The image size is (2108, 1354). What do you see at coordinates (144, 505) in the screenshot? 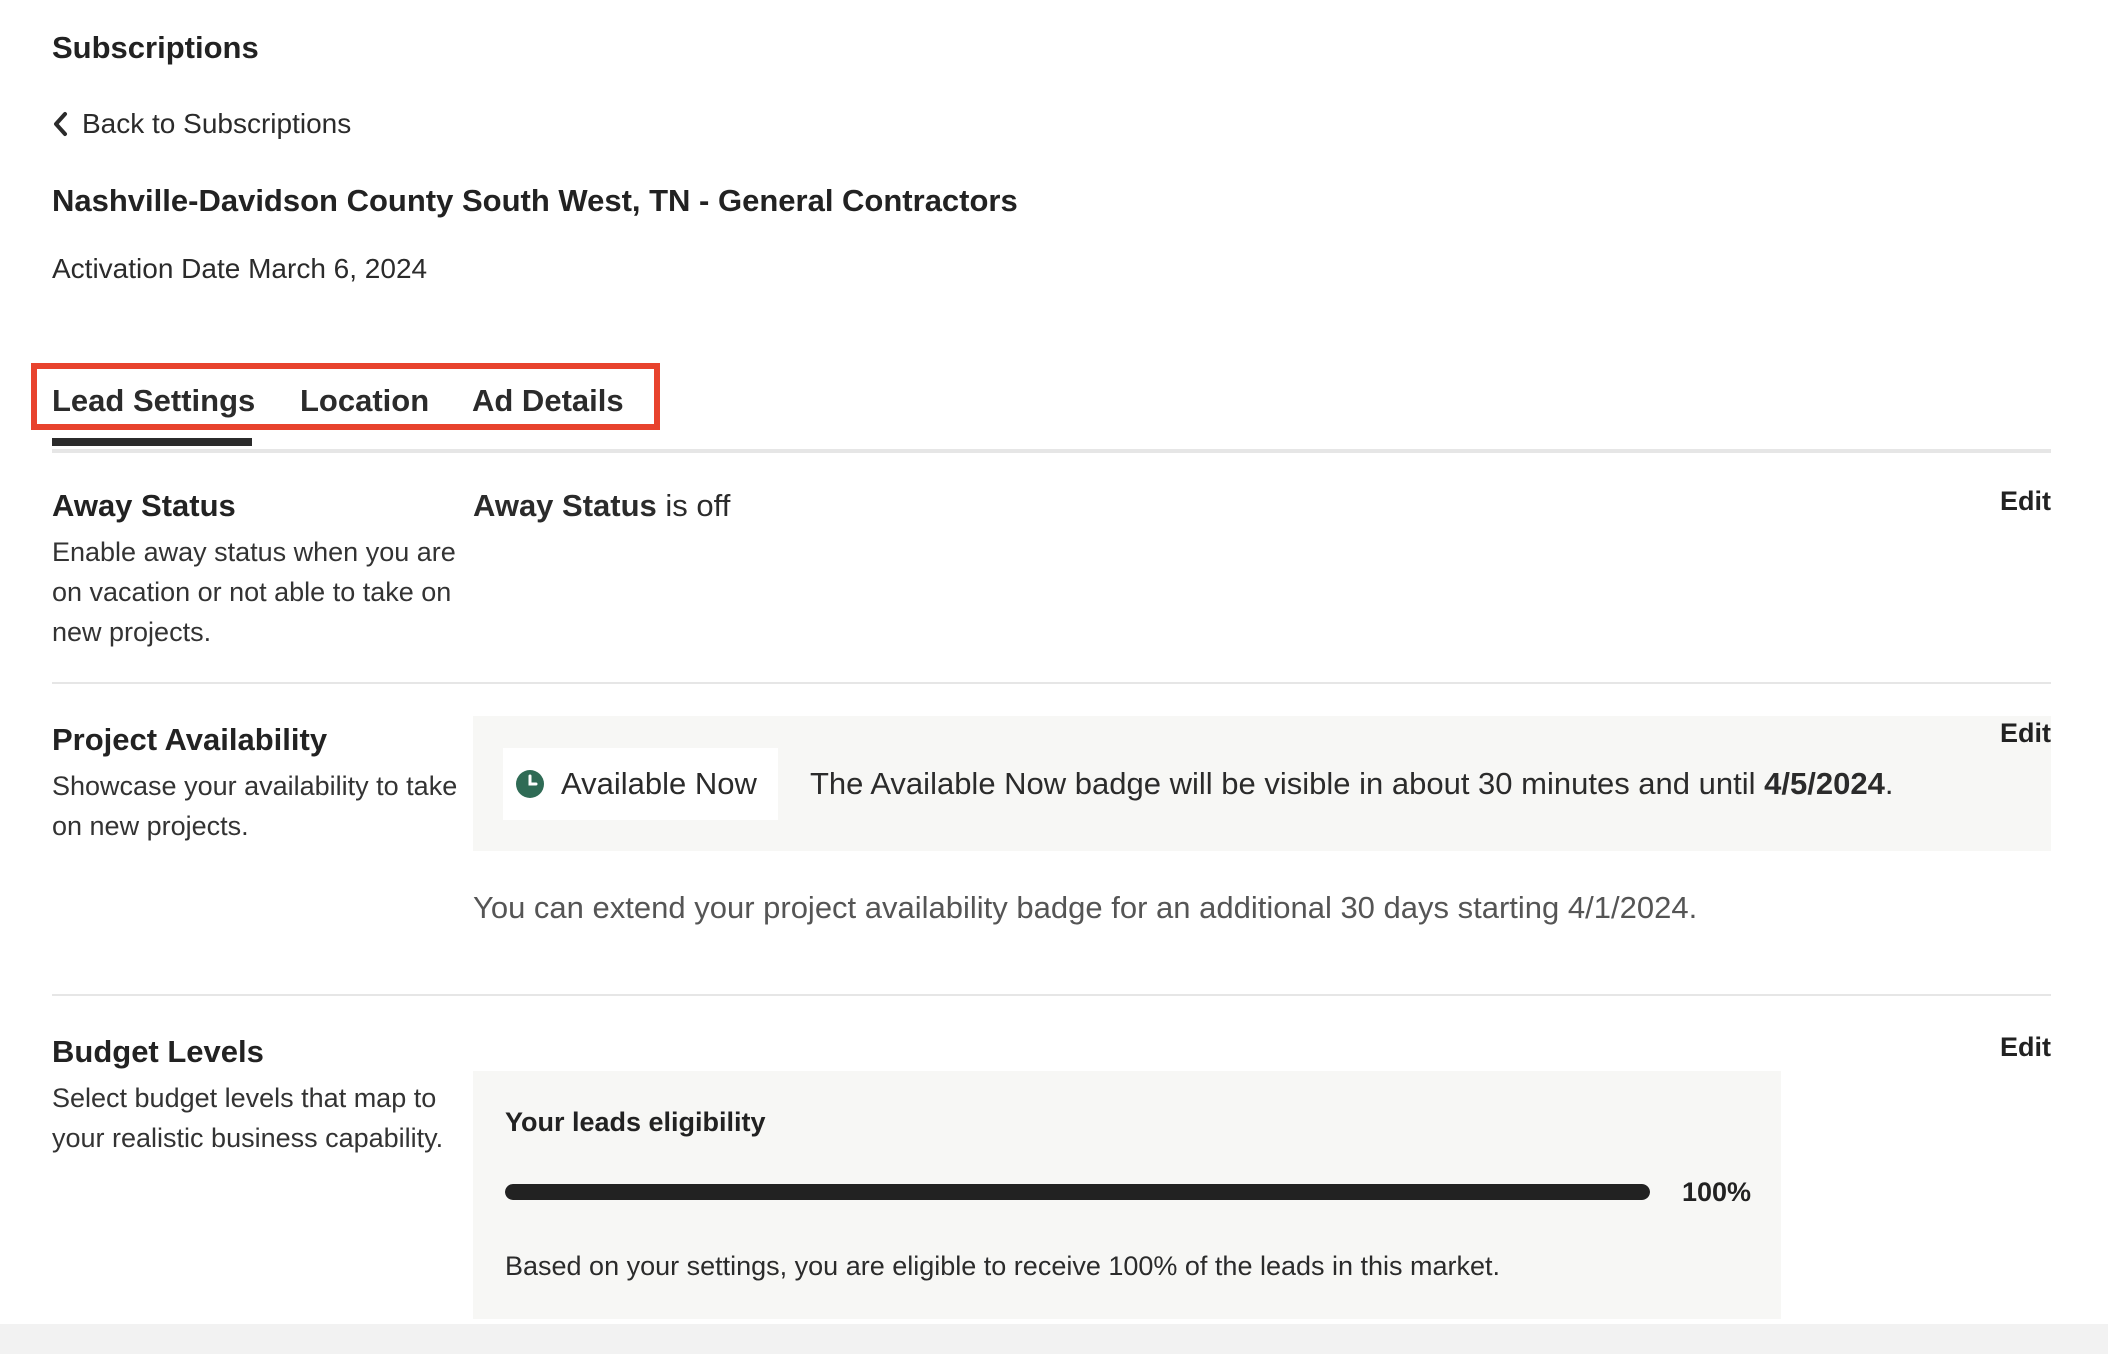
I see `away-status-heading: Away Status` at bounding box center [144, 505].